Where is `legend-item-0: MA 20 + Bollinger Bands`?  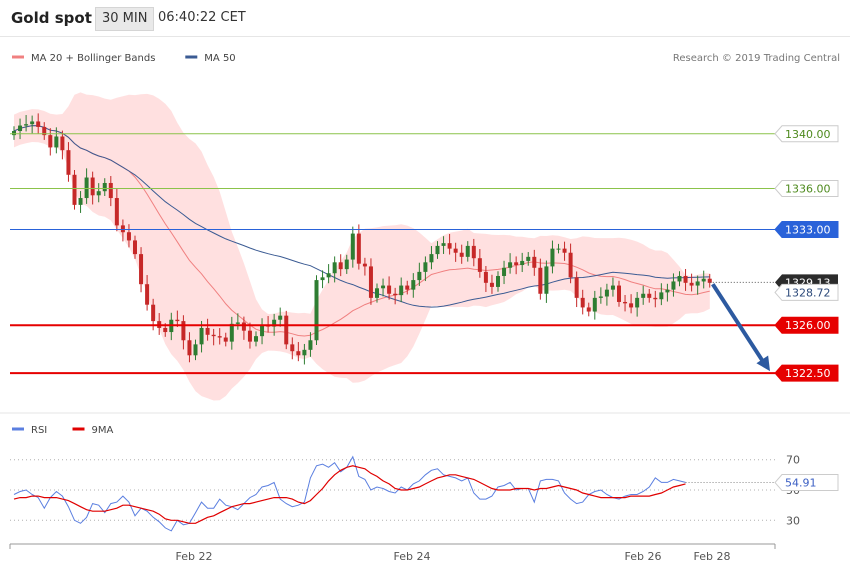
legend-item-0: MA 20 + Bollinger Bands is located at coordinates (83, 58).